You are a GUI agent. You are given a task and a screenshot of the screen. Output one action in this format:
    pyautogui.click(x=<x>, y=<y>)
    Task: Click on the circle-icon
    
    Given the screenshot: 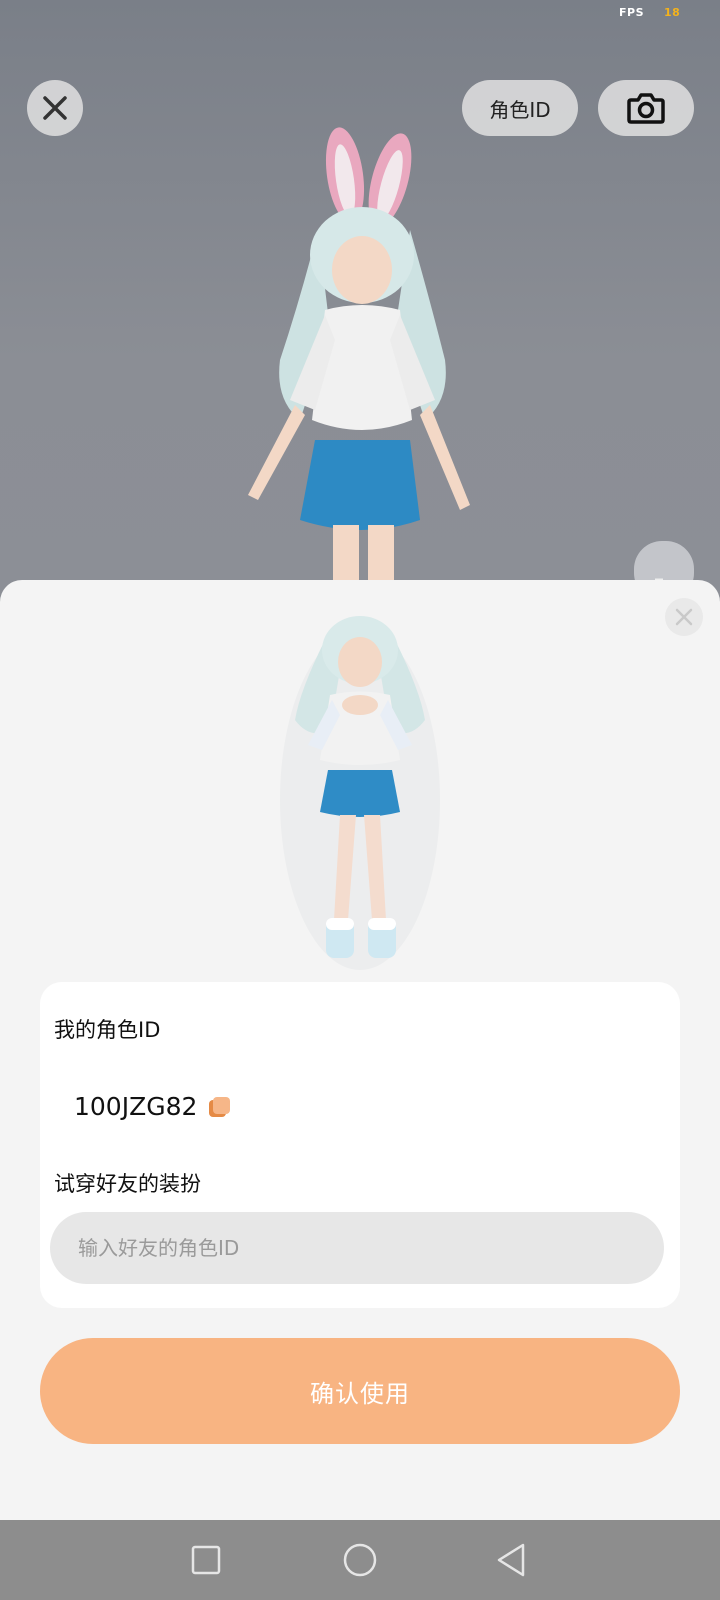 What is the action you would take?
    pyautogui.click(x=360, y=1560)
    